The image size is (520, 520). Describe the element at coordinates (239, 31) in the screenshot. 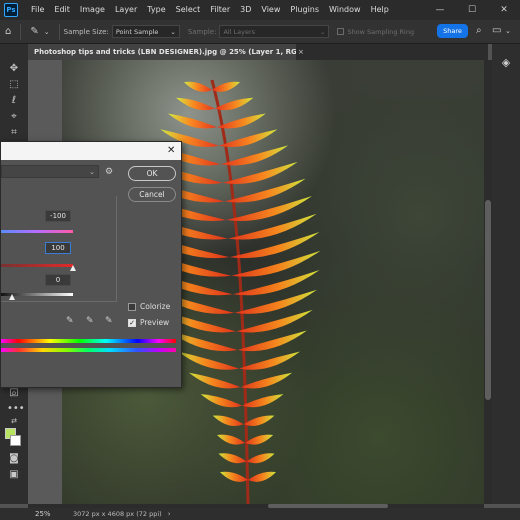

I see `sample-value: All Layers` at that location.